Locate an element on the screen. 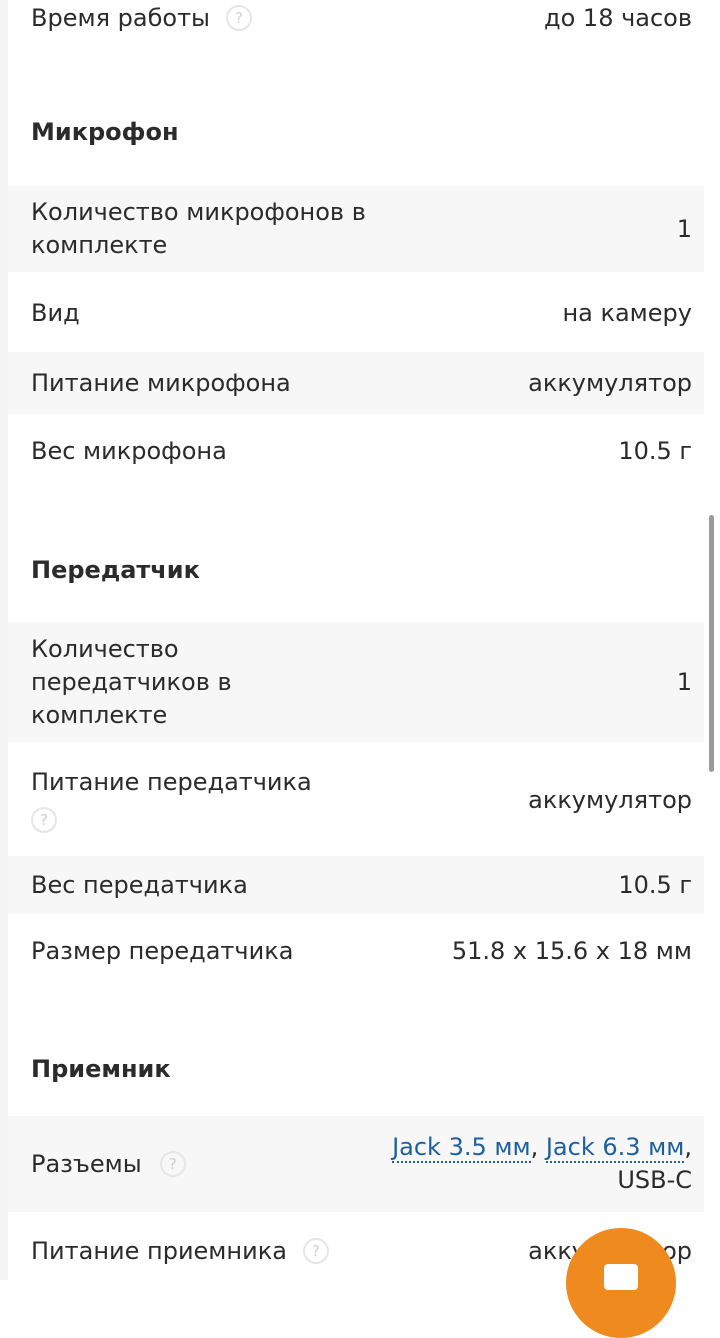 The width and height of the screenshot is (720, 1338). section-title-microphone: Микрофон is located at coordinates (105, 132).